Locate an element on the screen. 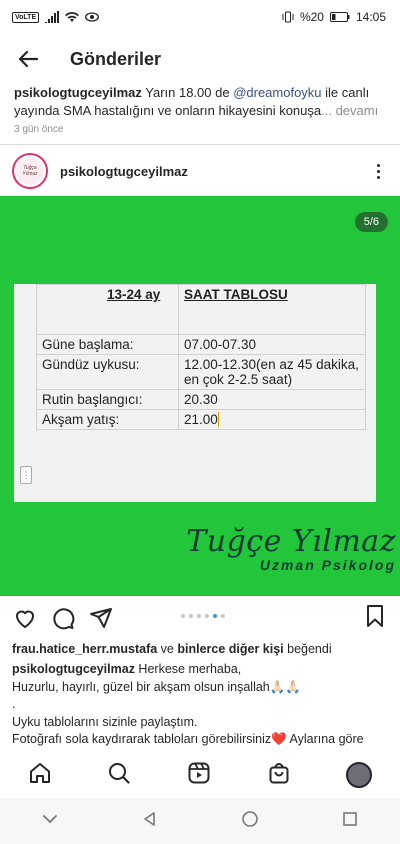 The image size is (400, 844). nav-reels is located at coordinates (199, 775).